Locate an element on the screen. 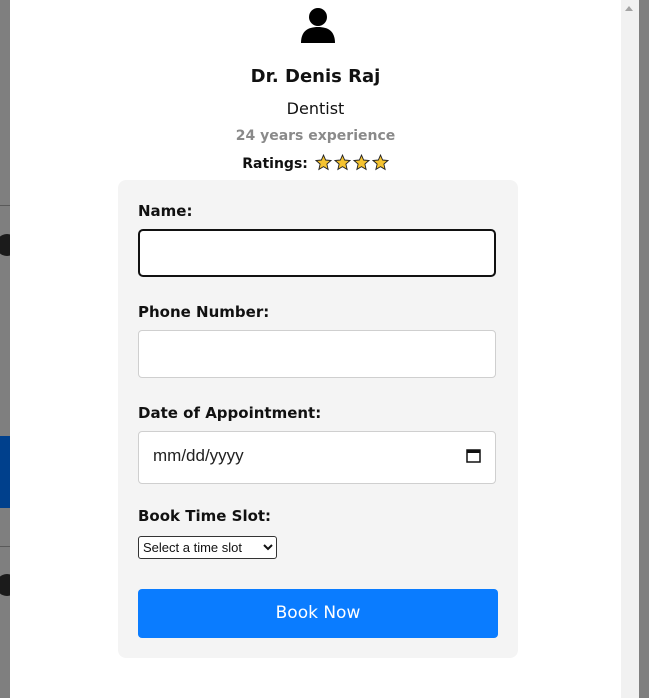 The image size is (649, 698). name-input is located at coordinates (317, 253).